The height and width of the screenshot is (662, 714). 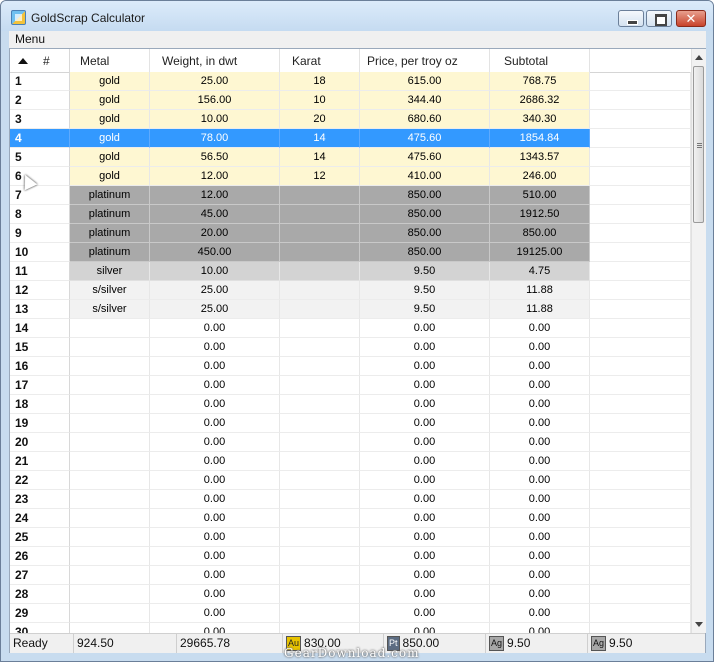 I want to click on table-row: 8 platinum 45.00 850.00 1912.50, so click(x=350, y=214).